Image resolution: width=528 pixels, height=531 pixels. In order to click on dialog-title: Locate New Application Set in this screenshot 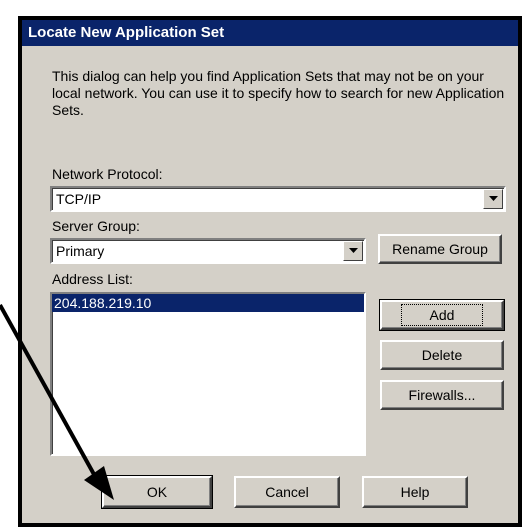, I will do `click(270, 33)`.